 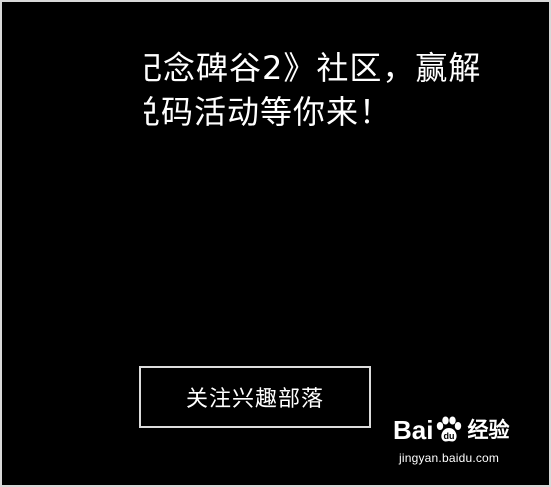 What do you see at coordinates (313, 68) in the screenshot?
I see `promo-line-1: 纪念碑谷2》社区，赢解` at bounding box center [313, 68].